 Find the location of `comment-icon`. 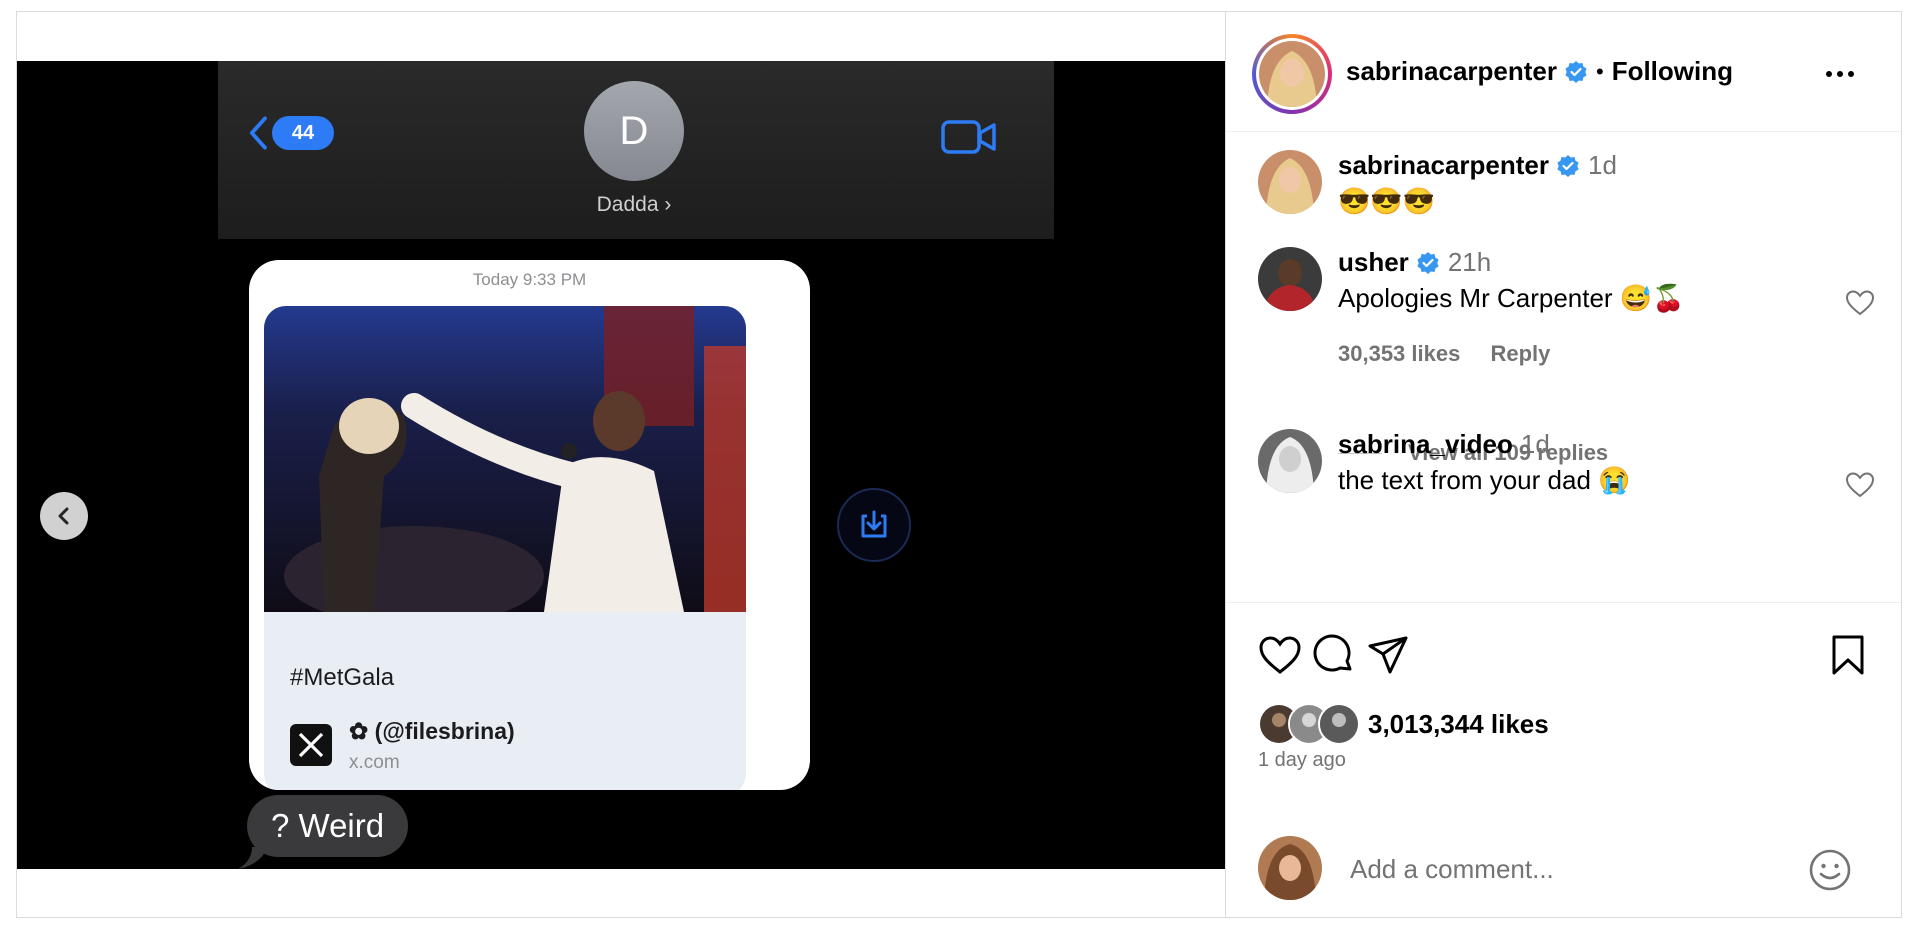

comment-icon is located at coordinates (1334, 655).